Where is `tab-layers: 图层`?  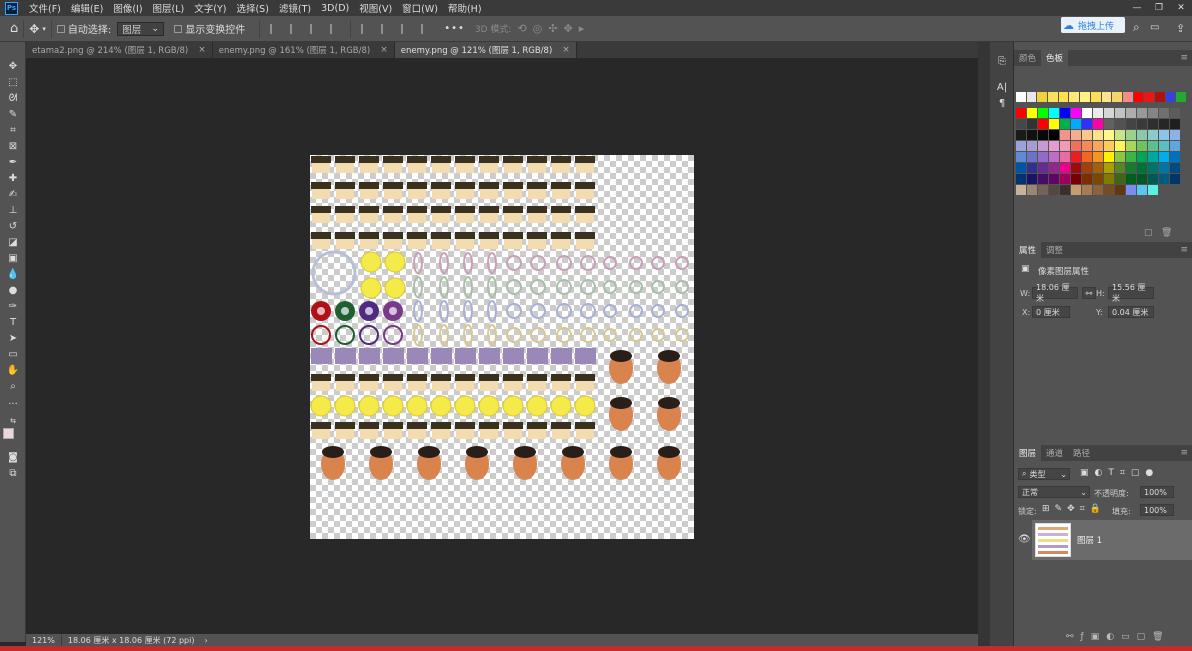
tab-layers: 图层 is located at coordinates (1028, 453).